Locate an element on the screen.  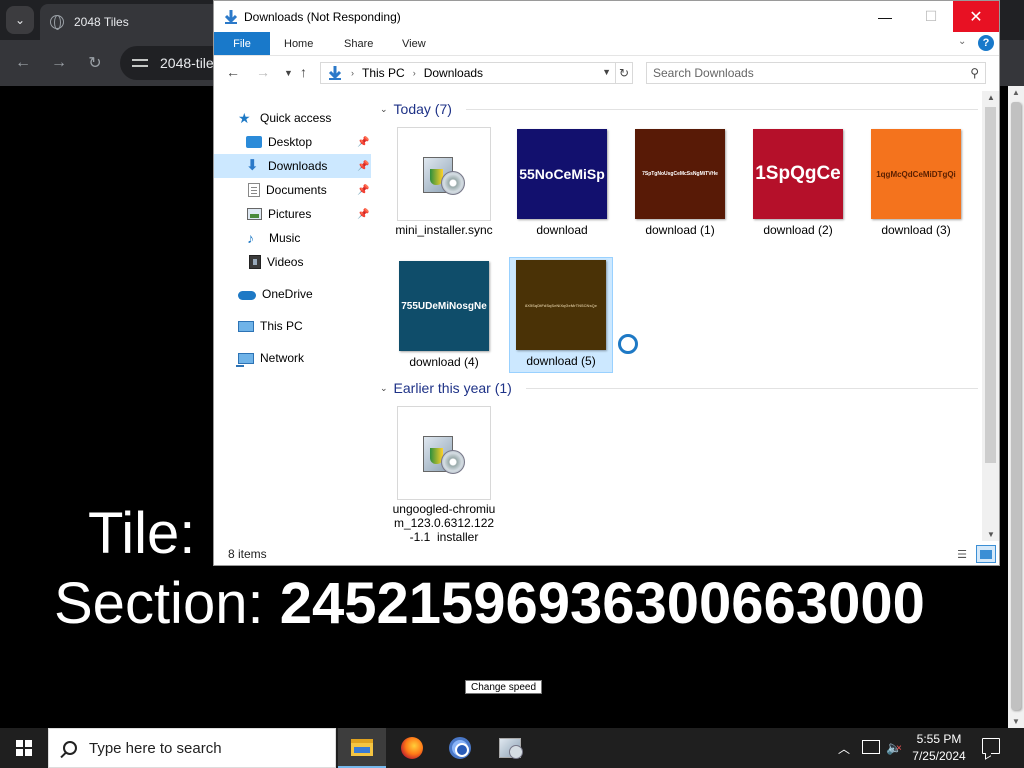
recent-locations-icon: ▼ is located at coordinates (288, 73).